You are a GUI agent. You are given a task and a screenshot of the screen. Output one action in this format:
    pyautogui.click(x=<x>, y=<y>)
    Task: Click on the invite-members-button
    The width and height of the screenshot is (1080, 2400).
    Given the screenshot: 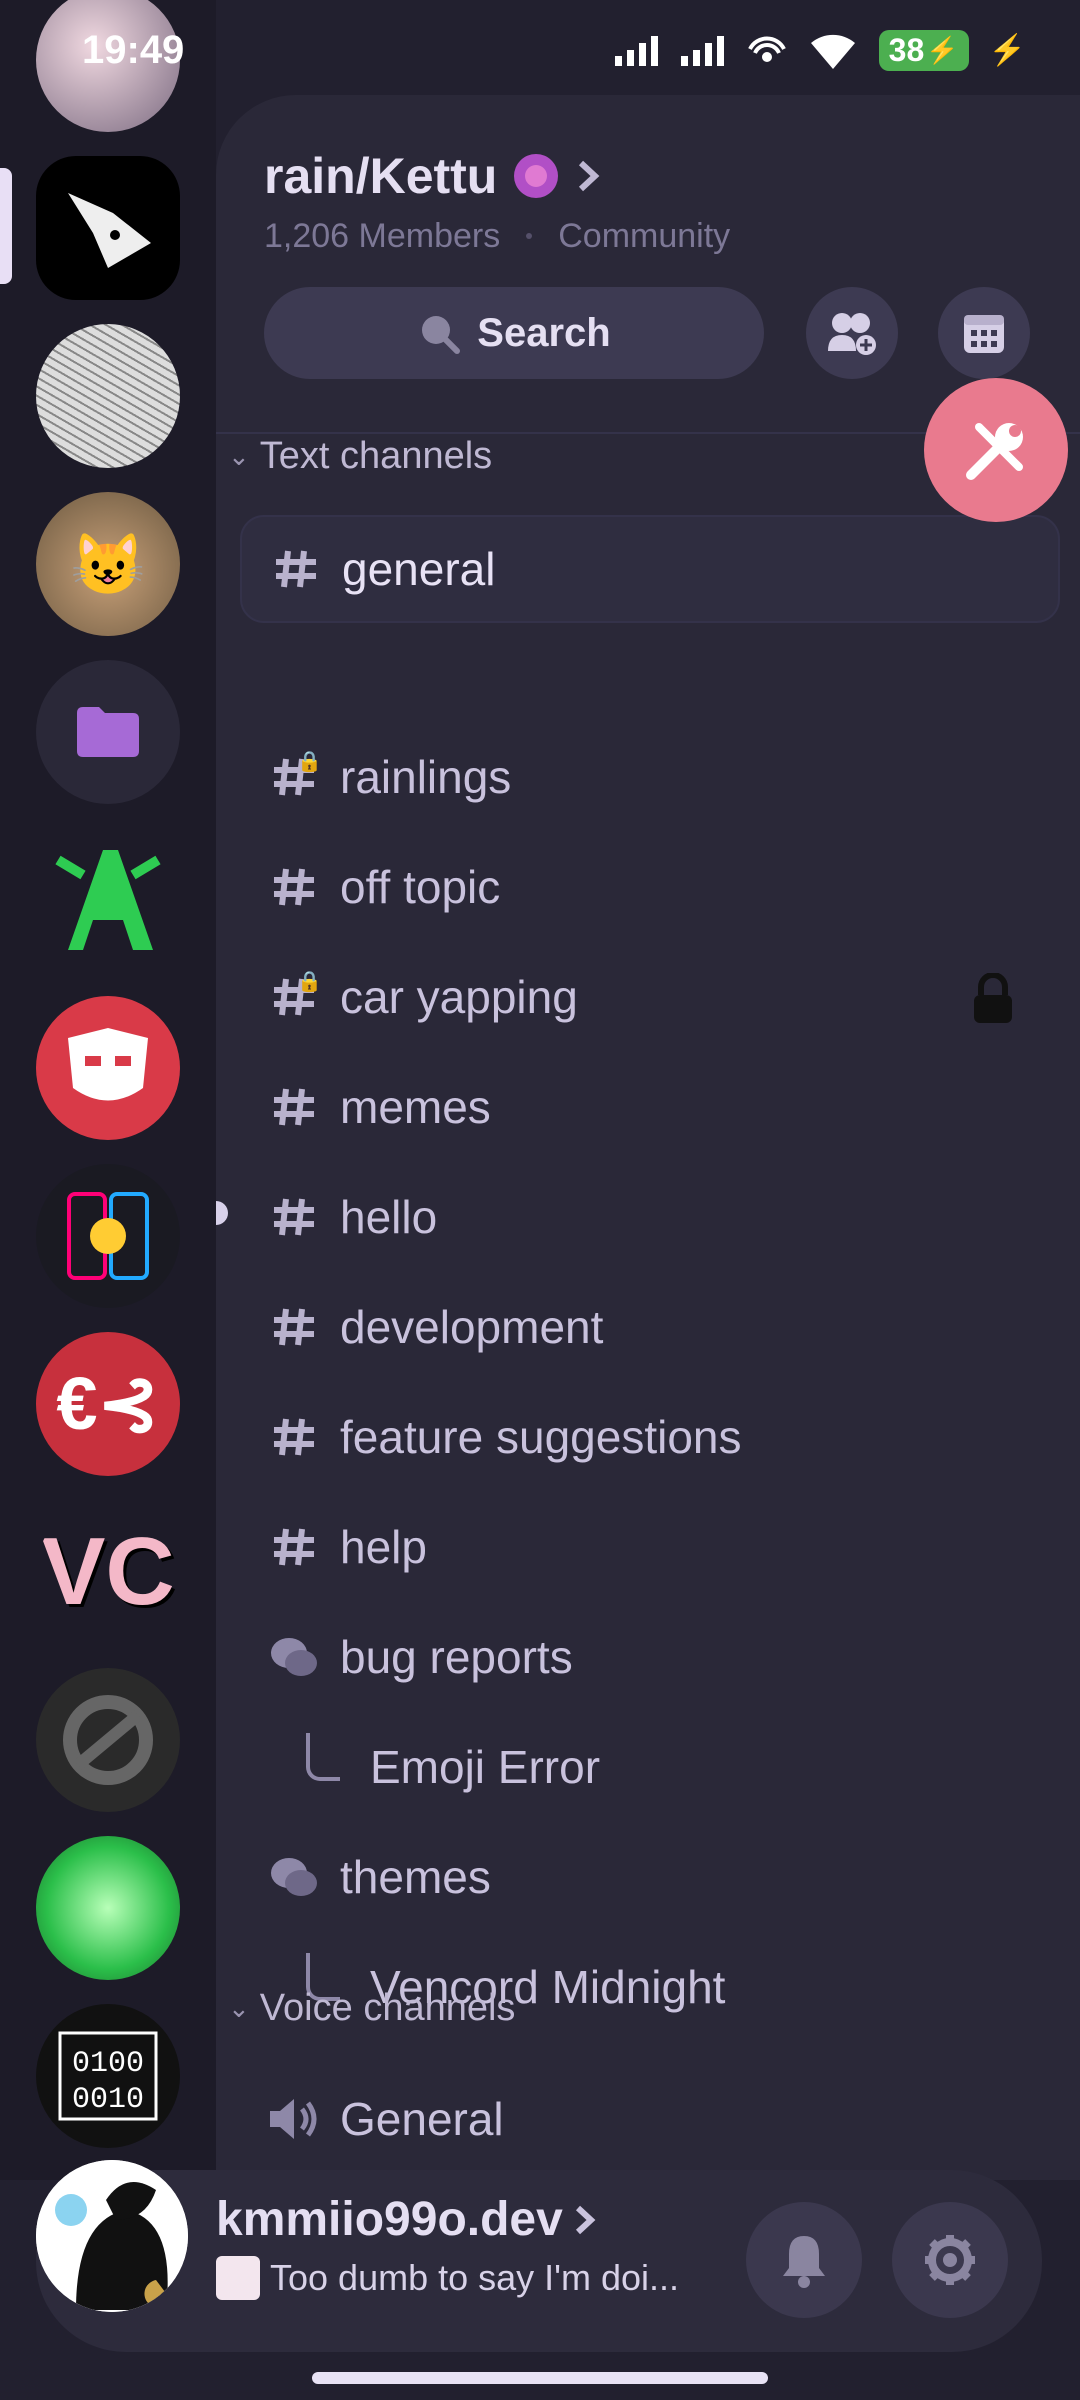 What is the action you would take?
    pyautogui.click(x=852, y=333)
    